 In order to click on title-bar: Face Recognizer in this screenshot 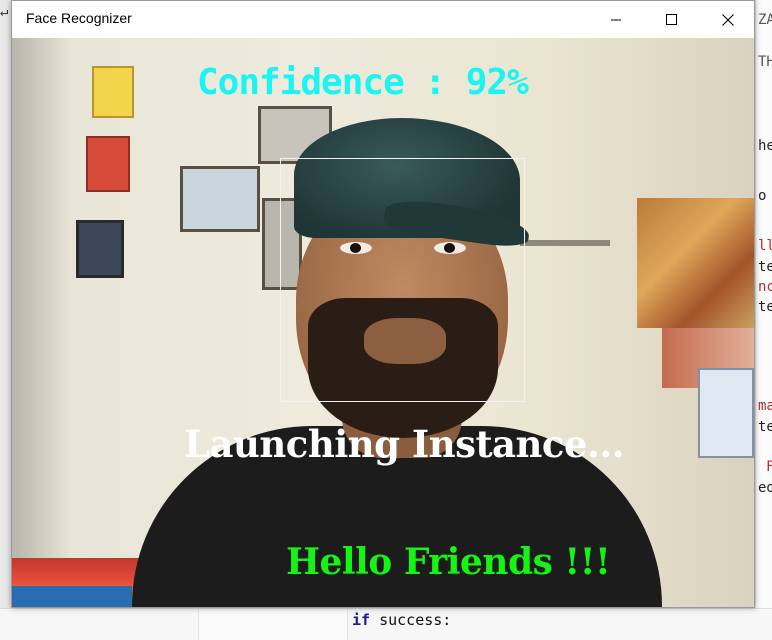, I will do `click(383, 19)`.